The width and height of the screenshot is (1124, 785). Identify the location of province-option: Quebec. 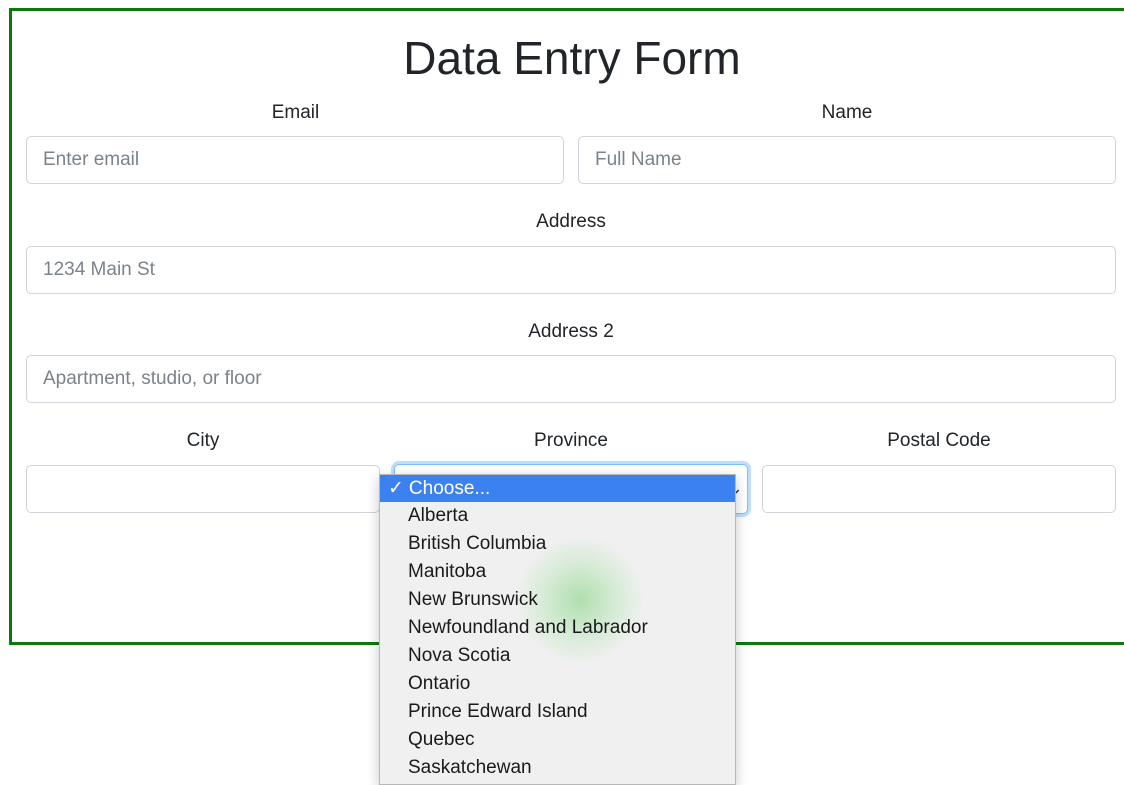
(557, 740).